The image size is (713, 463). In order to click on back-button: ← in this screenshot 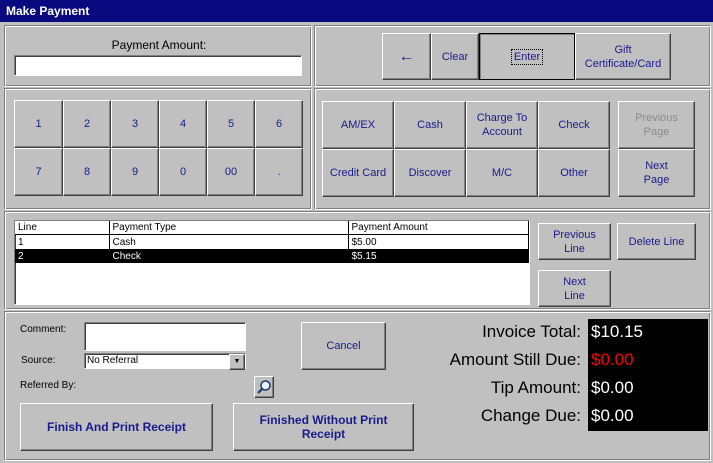, I will do `click(406, 56)`.